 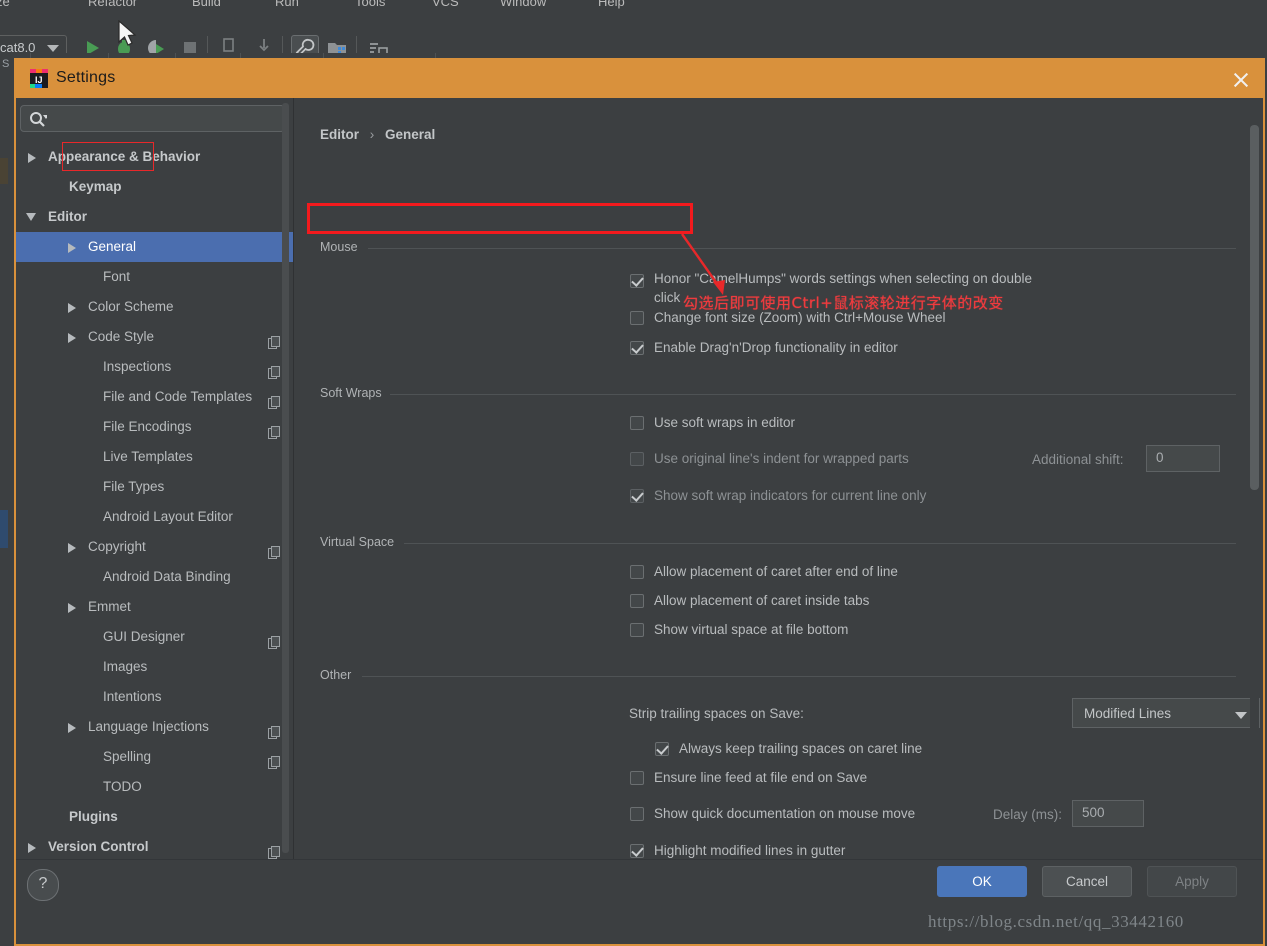 I want to click on sidebar-item-android-data-binding: Android Data Binding, so click(x=154, y=577).